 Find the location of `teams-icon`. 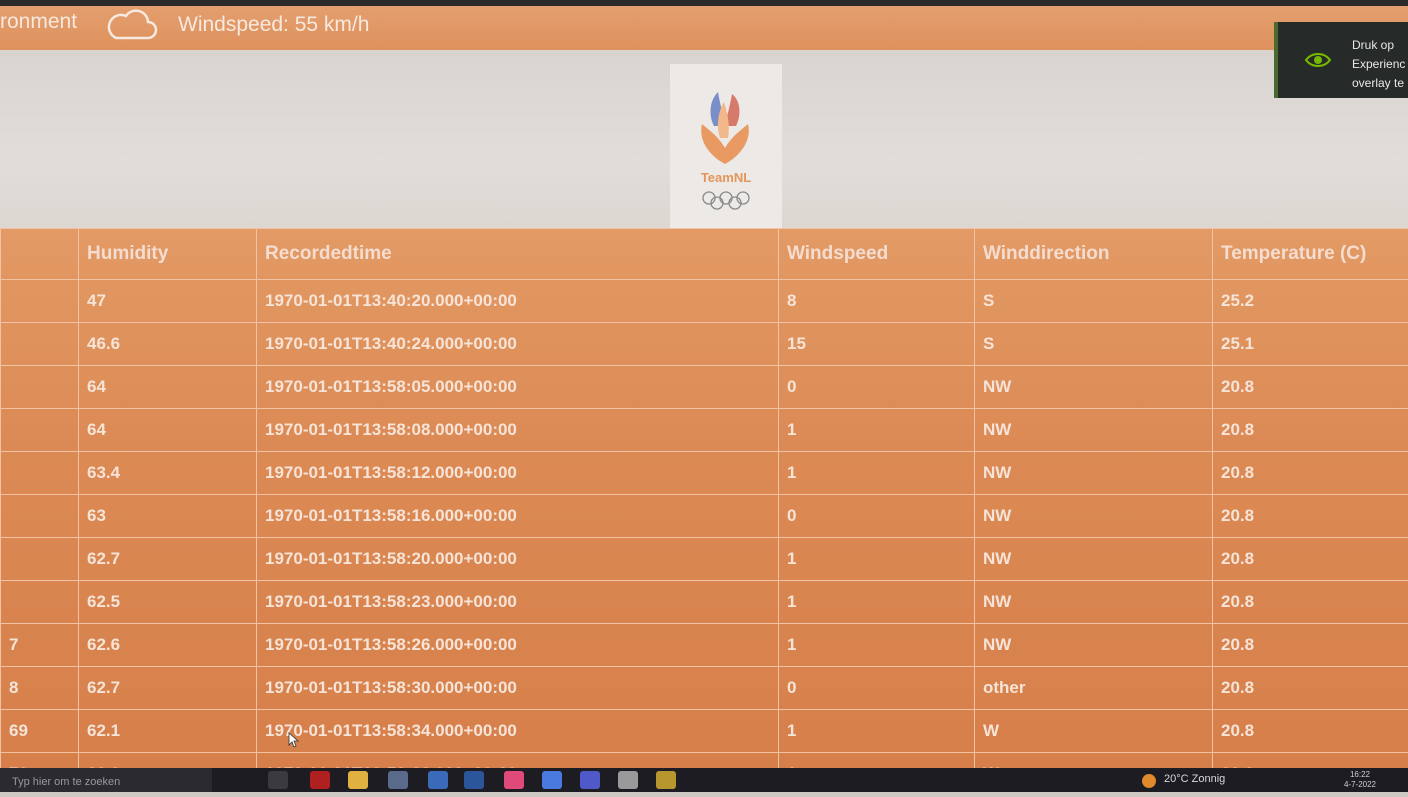

teams-icon is located at coordinates (590, 780).